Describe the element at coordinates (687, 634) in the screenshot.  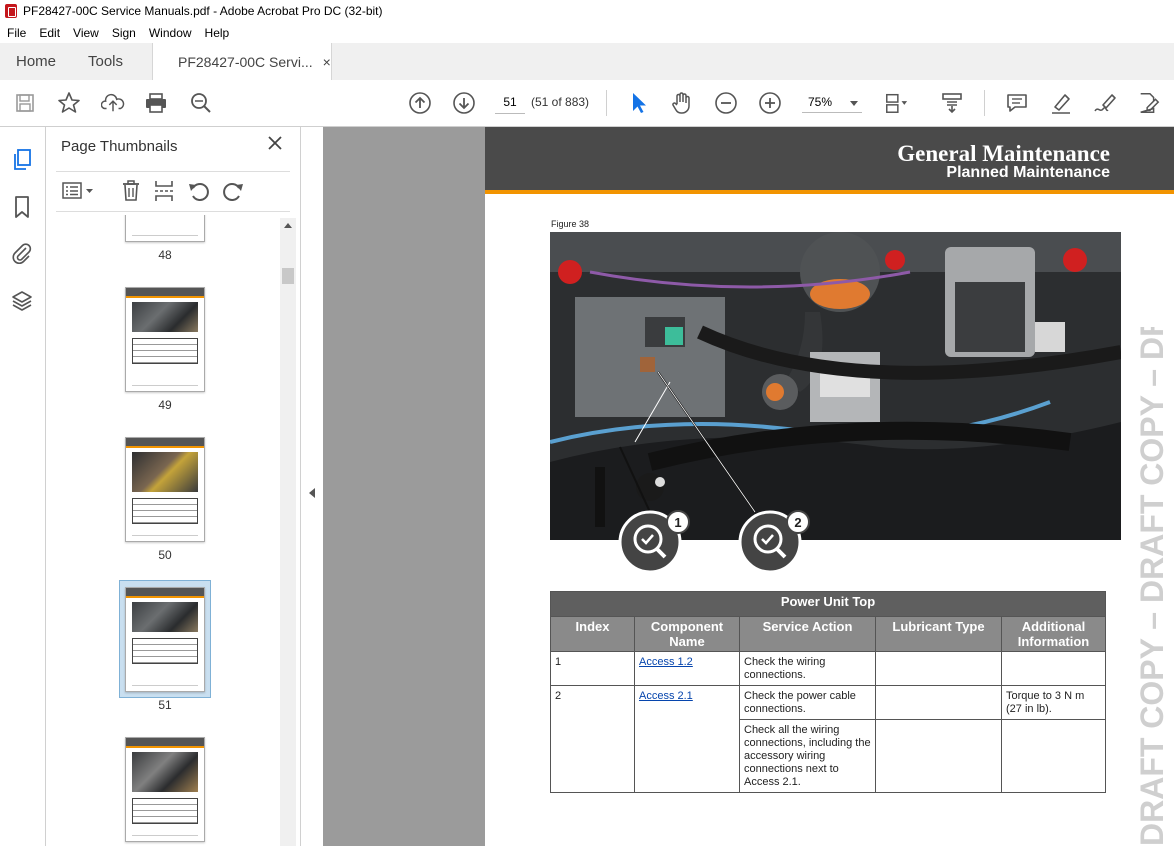
I see `column-header: Component Name` at that location.